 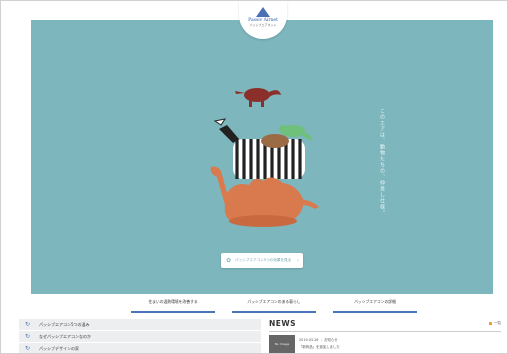 What do you see at coordinates (275, 141) in the screenshot?
I see `sloth-figure` at bounding box center [275, 141].